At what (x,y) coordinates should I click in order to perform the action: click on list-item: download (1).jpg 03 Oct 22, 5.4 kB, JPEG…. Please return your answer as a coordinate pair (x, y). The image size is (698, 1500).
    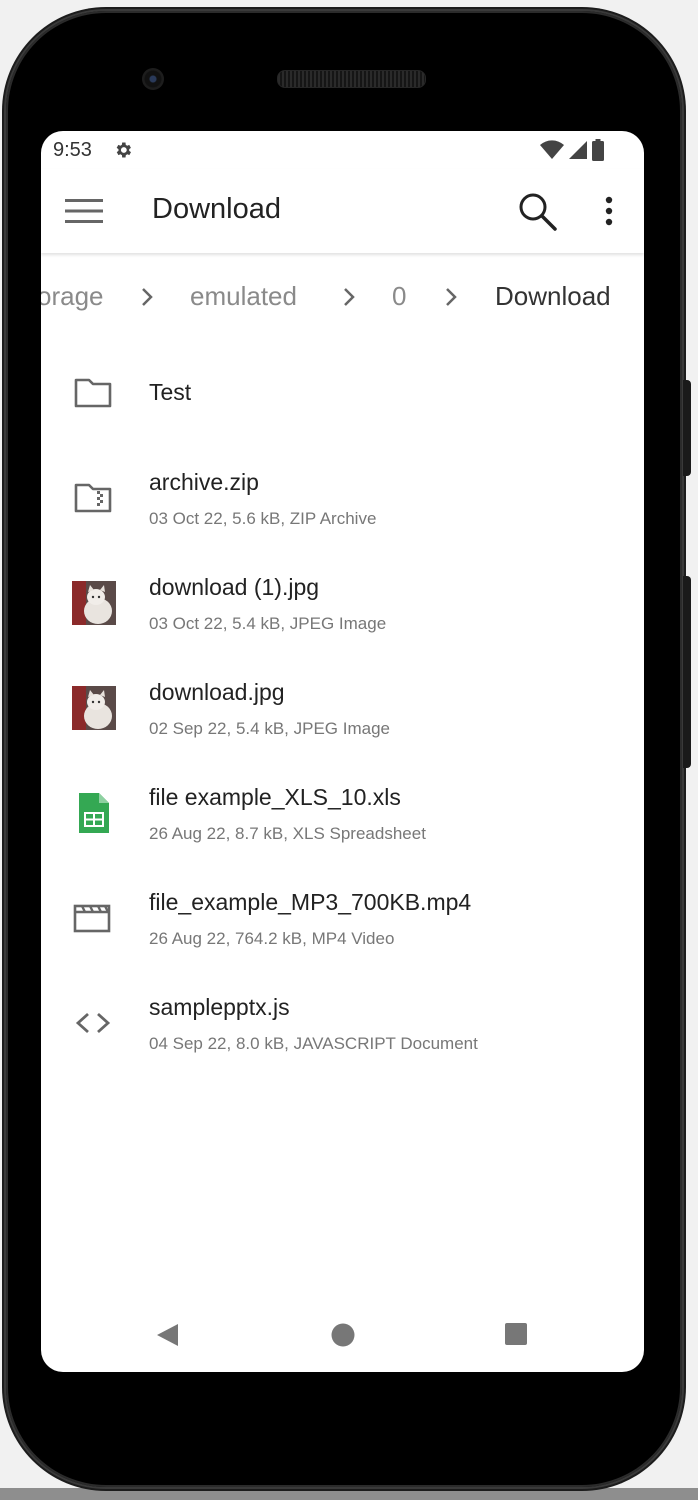
    Looking at the image, I should click on (342, 601).